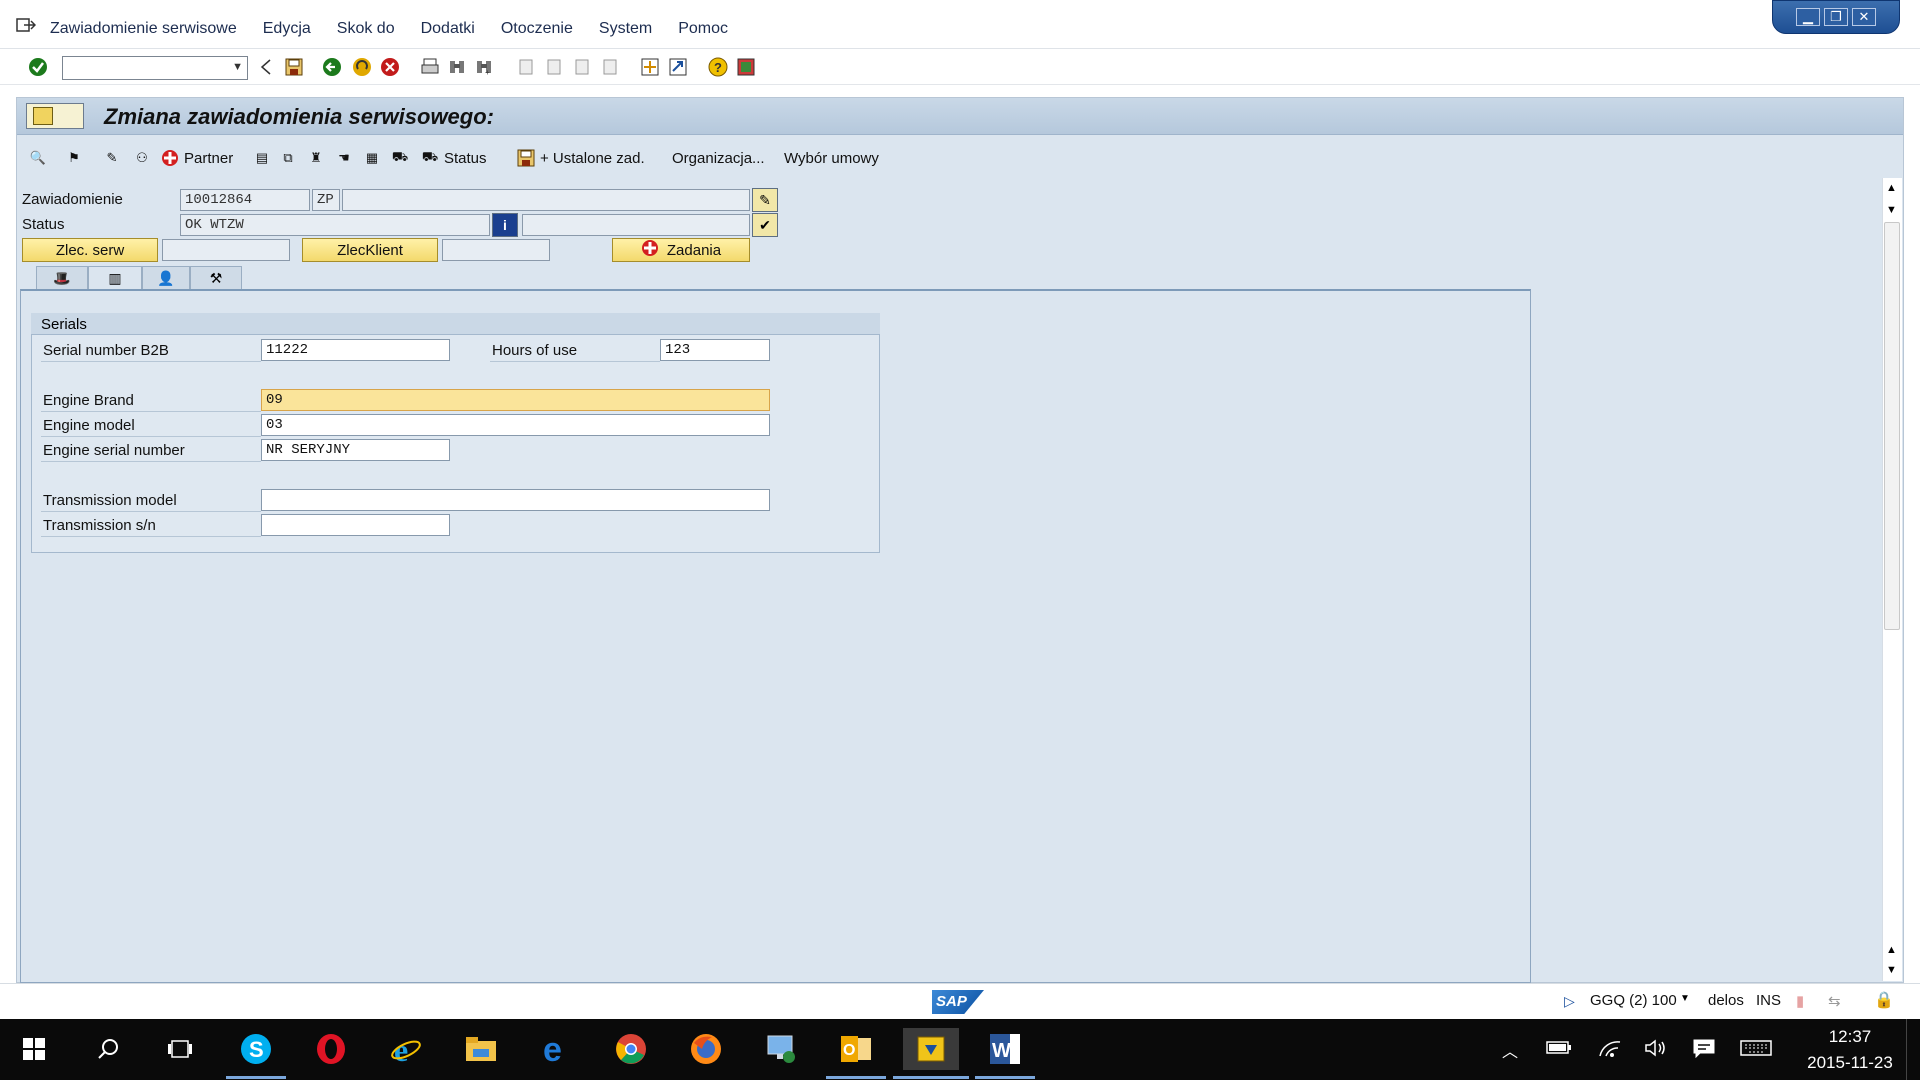 The height and width of the screenshot is (1080, 1920). What do you see at coordinates (448, 29) in the screenshot?
I see `menu-item-dodatki: Dodatki` at bounding box center [448, 29].